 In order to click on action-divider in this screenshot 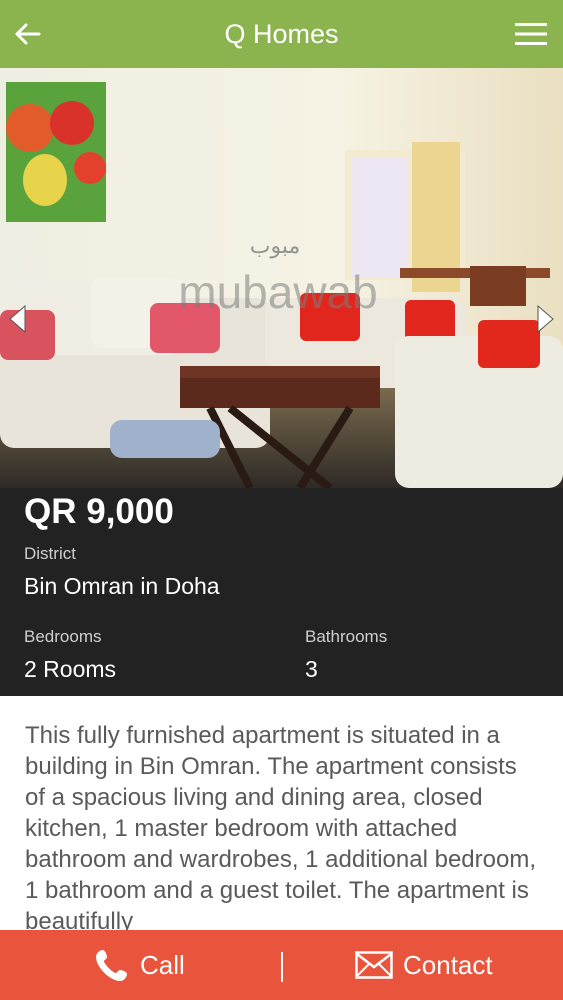, I will do `click(282, 967)`.